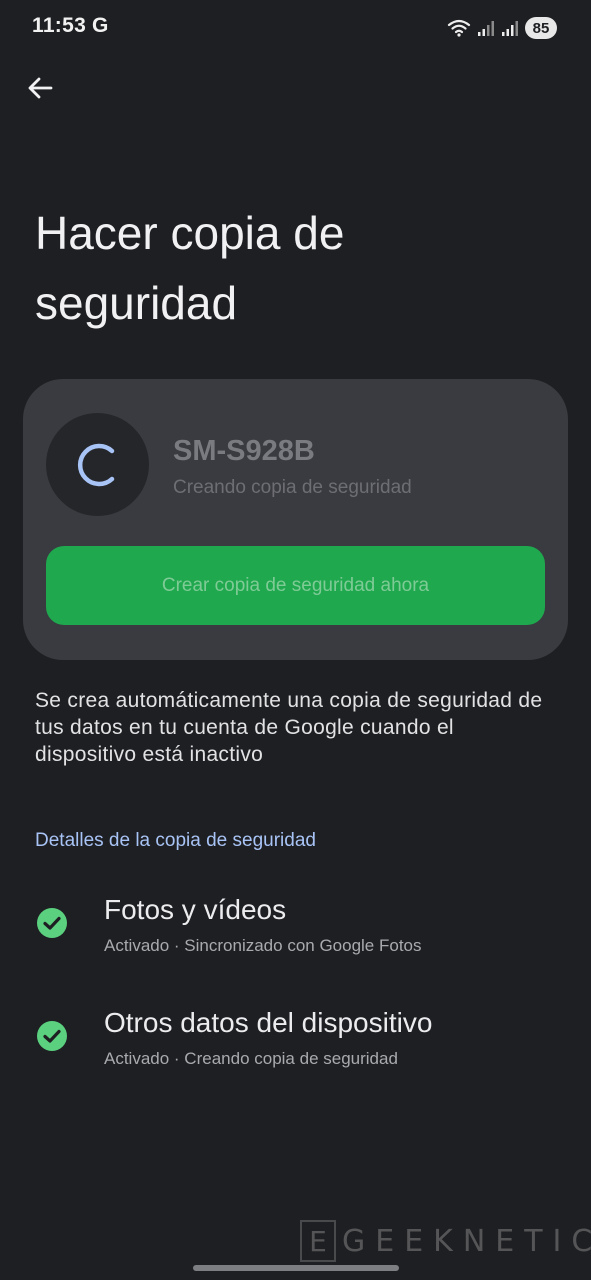  What do you see at coordinates (292, 487) in the screenshot?
I see `device-backup-status: Creando copia de seguridad` at bounding box center [292, 487].